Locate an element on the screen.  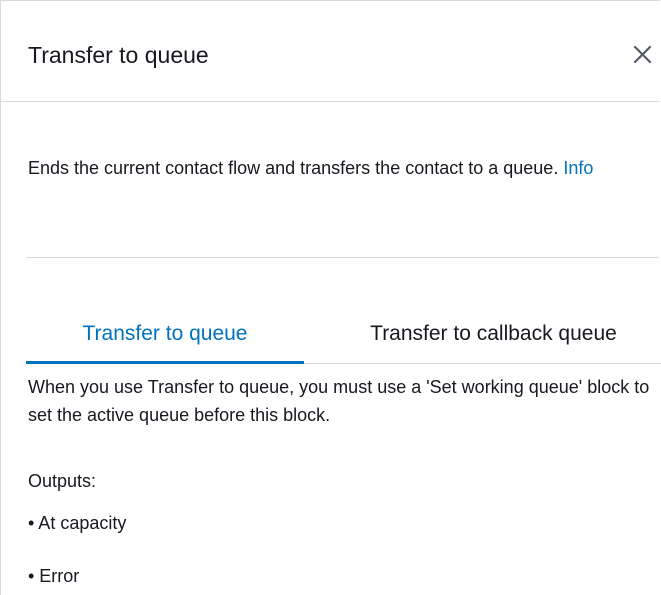
close-icon is located at coordinates (642, 54).